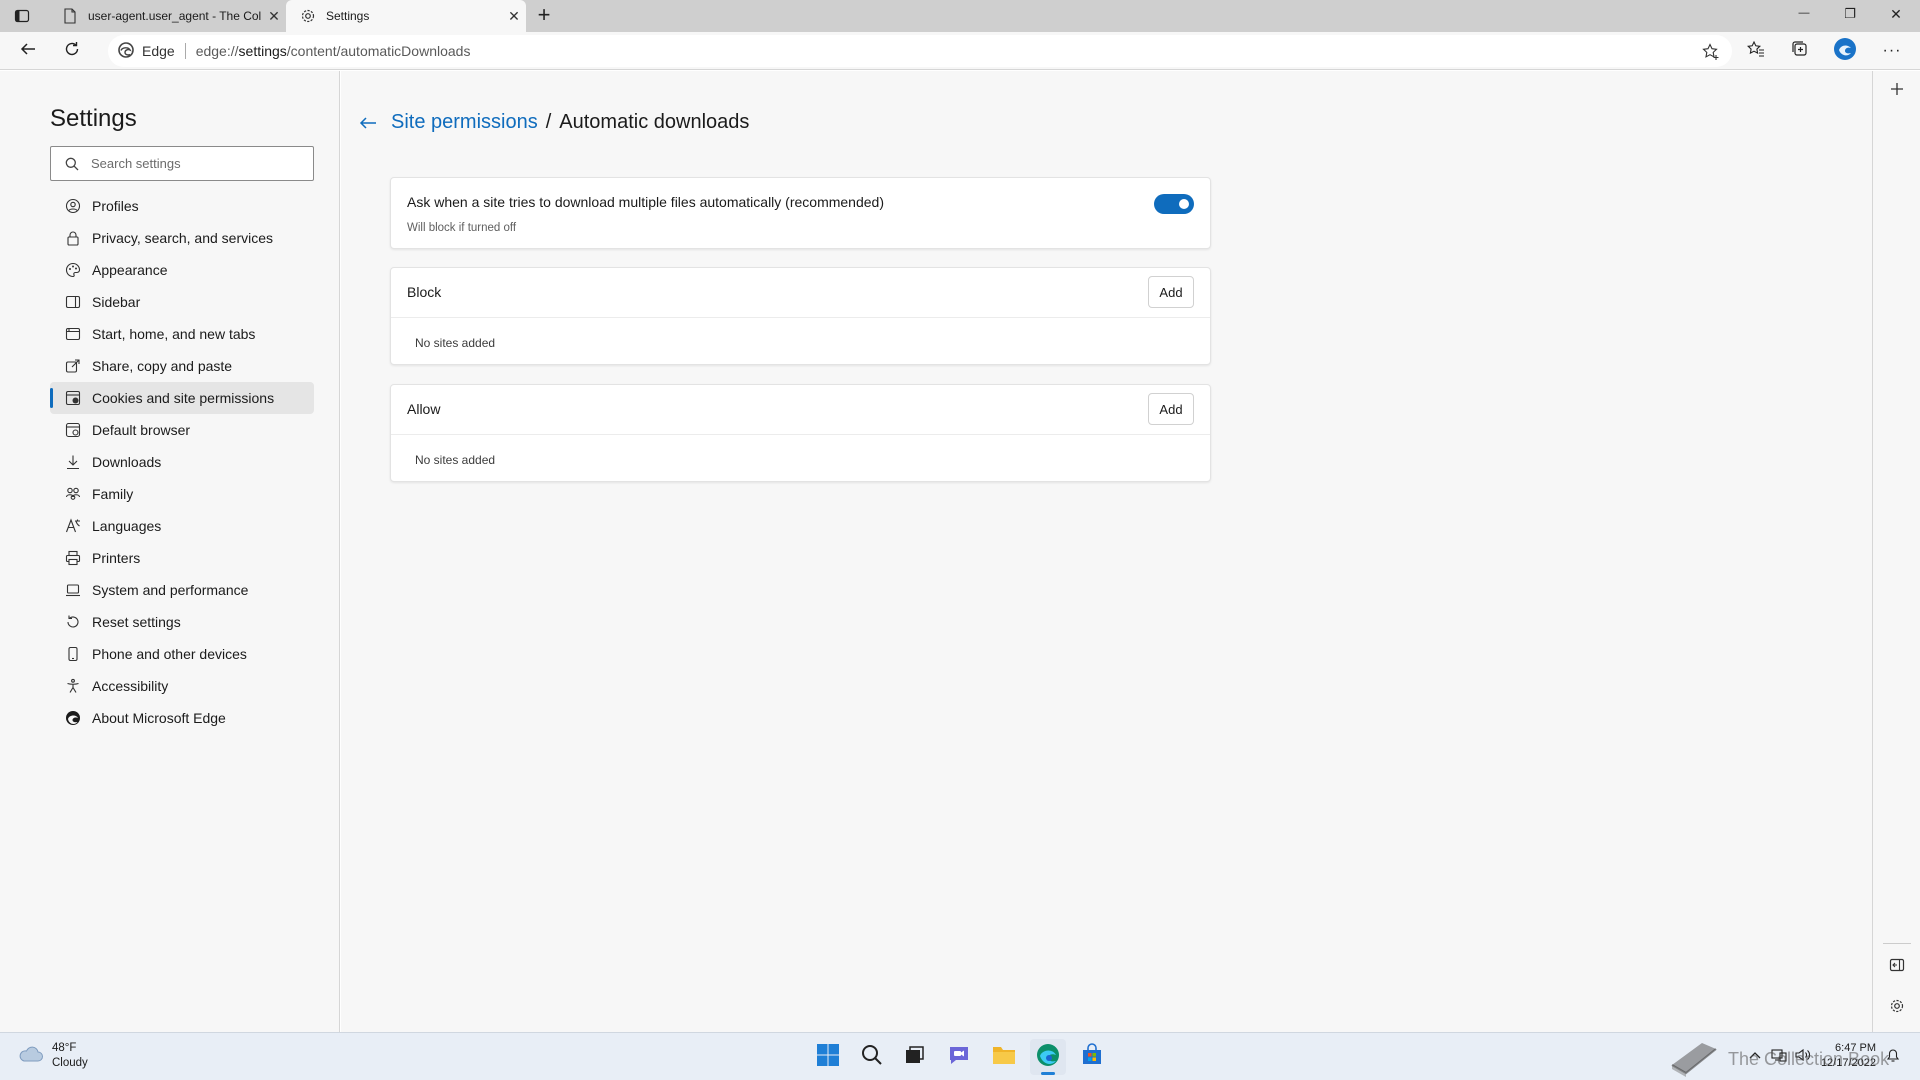  I want to click on sidebar-item-start-home-and-new-tabs: Start, home, and new tabs, so click(182, 334).